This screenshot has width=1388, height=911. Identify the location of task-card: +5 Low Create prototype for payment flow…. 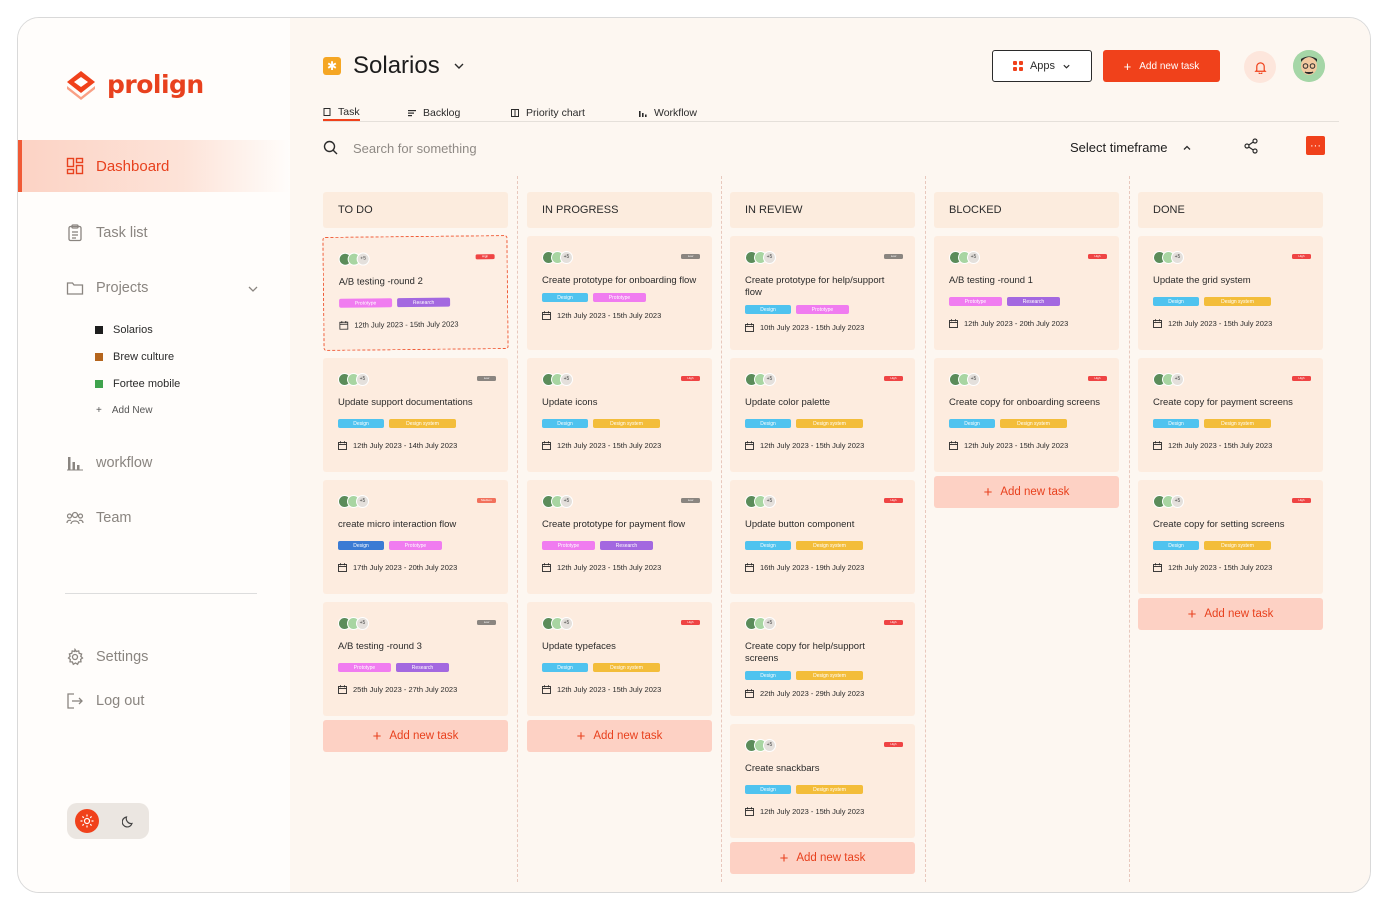
(619, 537).